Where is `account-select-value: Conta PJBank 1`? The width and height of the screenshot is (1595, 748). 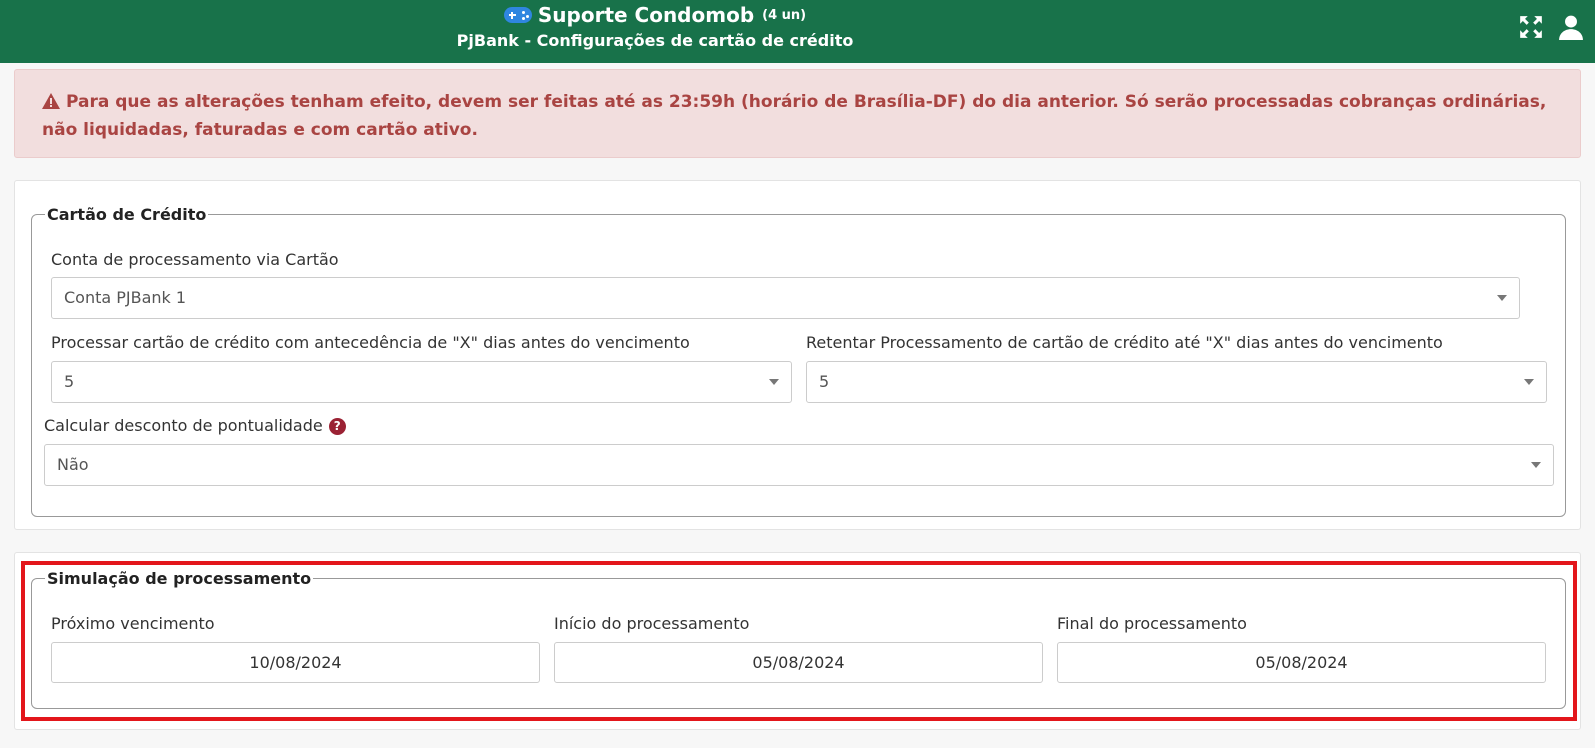
account-select-value: Conta PJBank 1 is located at coordinates (125, 297).